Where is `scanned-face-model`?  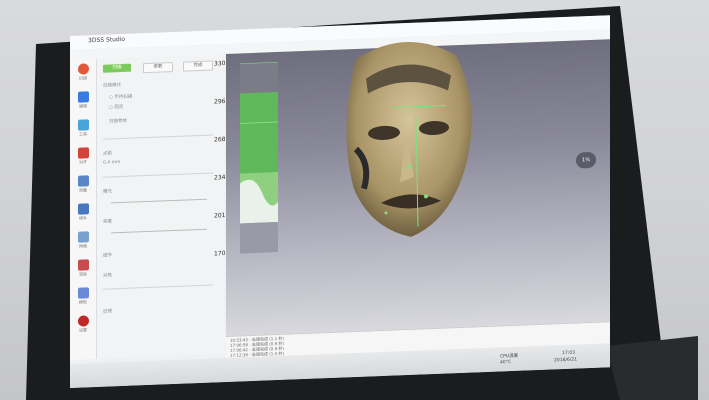 scanned-face-model is located at coordinates (409, 139).